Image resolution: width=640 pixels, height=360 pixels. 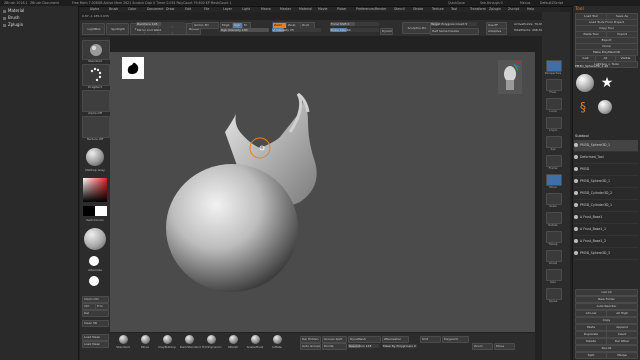 What do you see at coordinates (206, 9) in the screenshot?
I see `menu-file: File` at bounding box center [206, 9].